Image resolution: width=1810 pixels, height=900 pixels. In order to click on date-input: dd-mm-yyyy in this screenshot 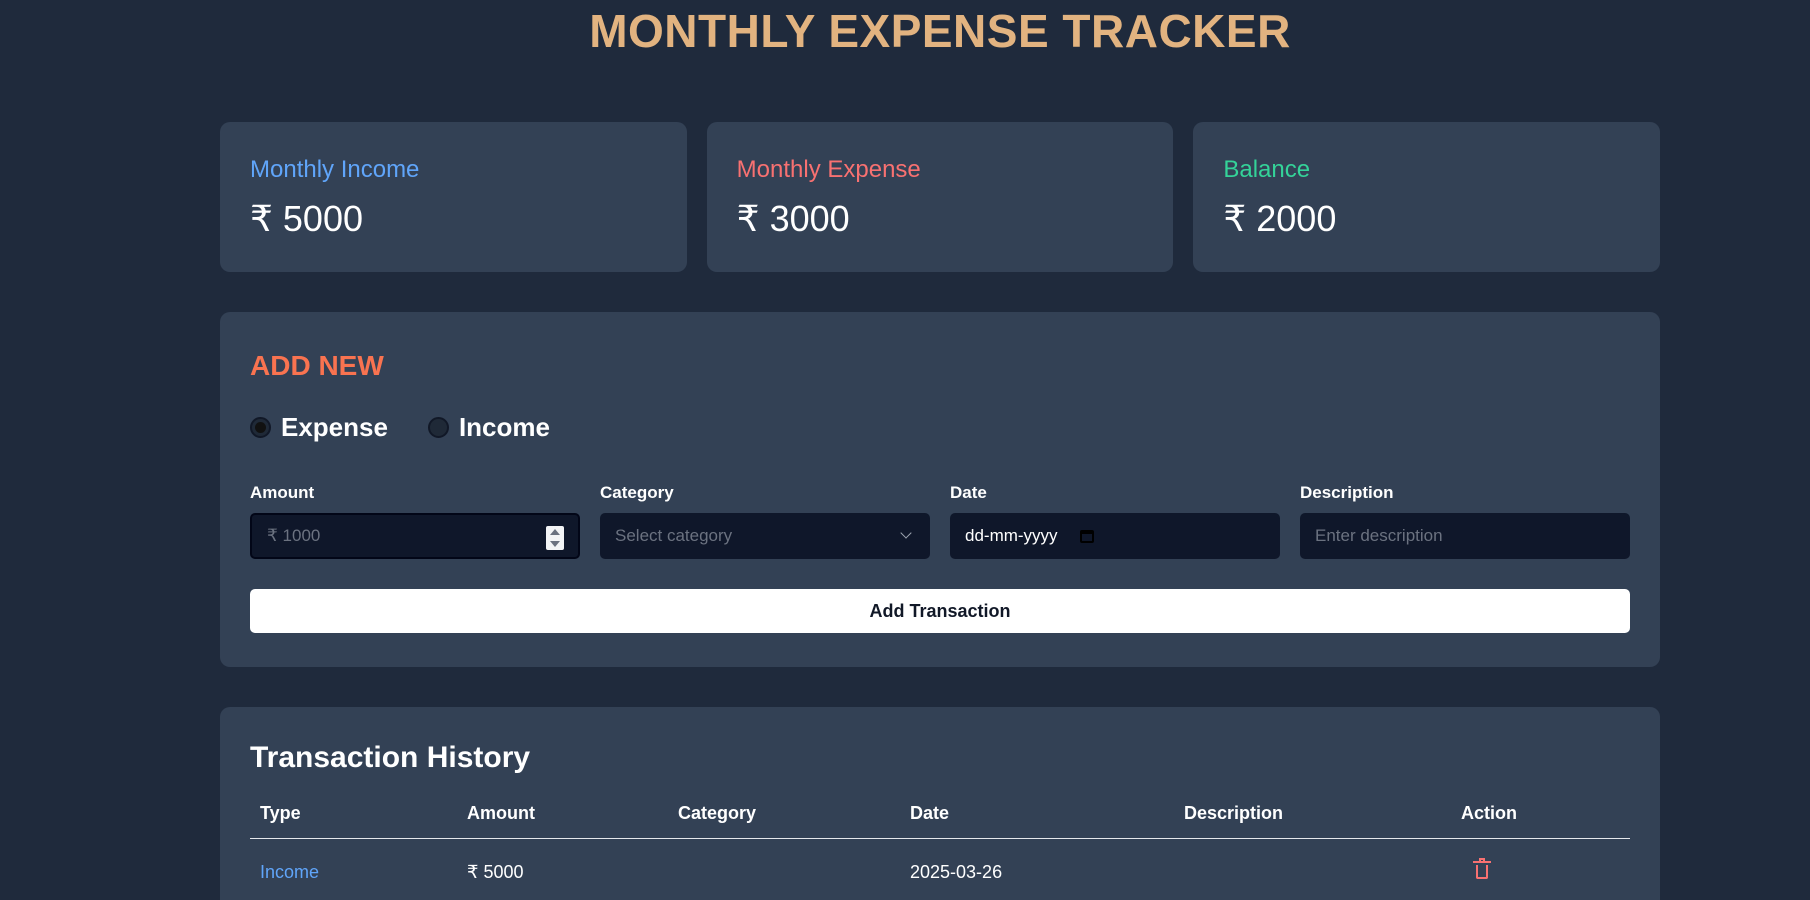, I will do `click(1115, 536)`.